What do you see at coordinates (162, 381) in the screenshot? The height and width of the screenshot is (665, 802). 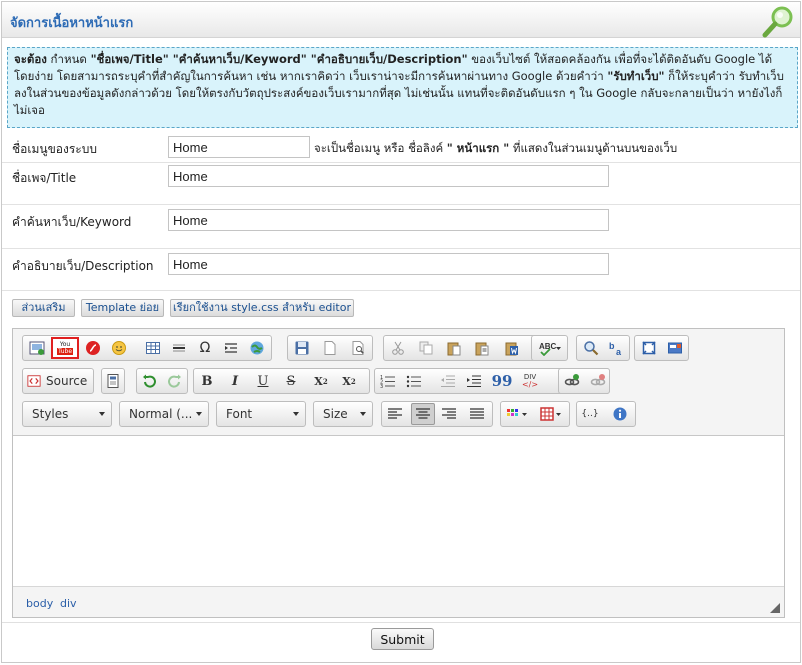 I see `toolbar-history-group` at bounding box center [162, 381].